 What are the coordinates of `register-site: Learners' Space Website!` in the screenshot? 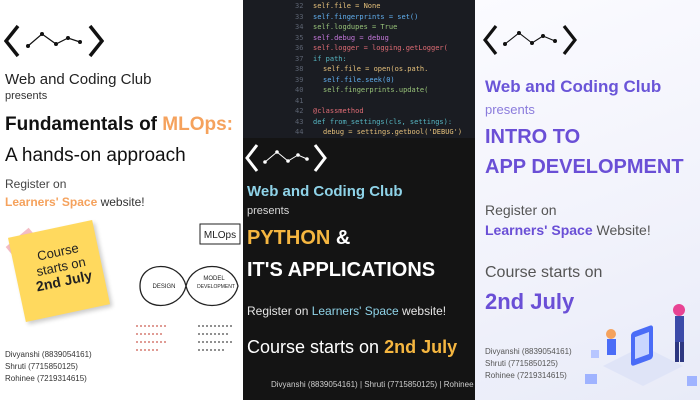 It's located at (568, 230).